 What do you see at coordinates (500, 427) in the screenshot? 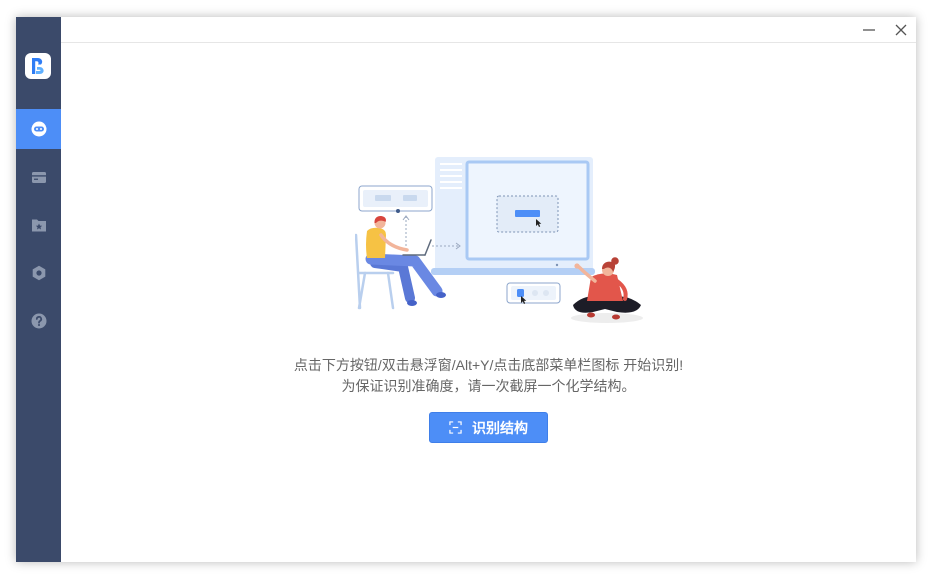
I see `recognize-button-label: 识别结构` at bounding box center [500, 427].